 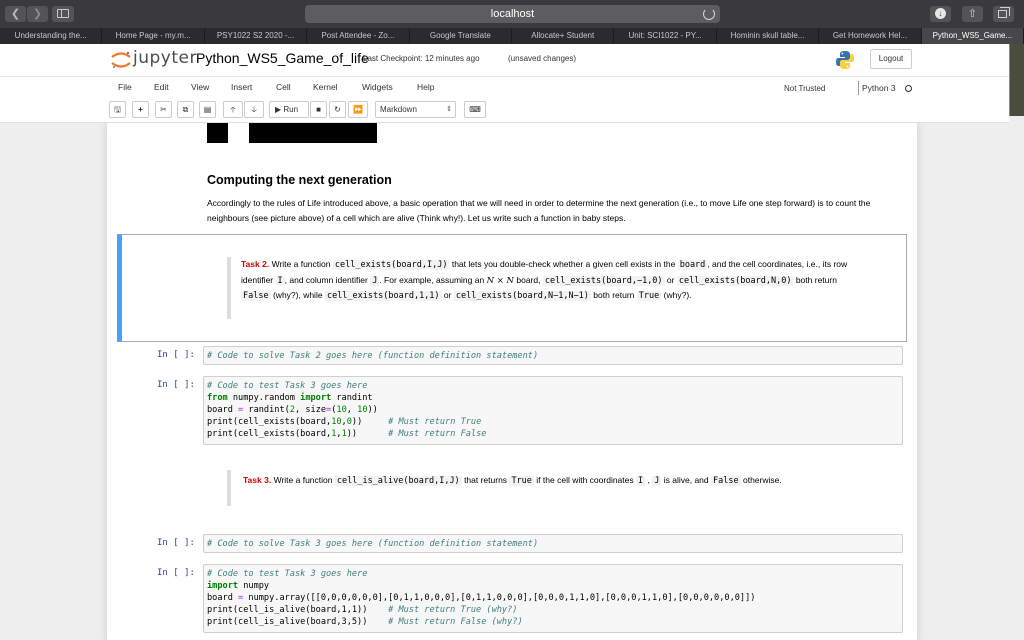 I want to click on tab-overview-button, so click(x=1003, y=14).